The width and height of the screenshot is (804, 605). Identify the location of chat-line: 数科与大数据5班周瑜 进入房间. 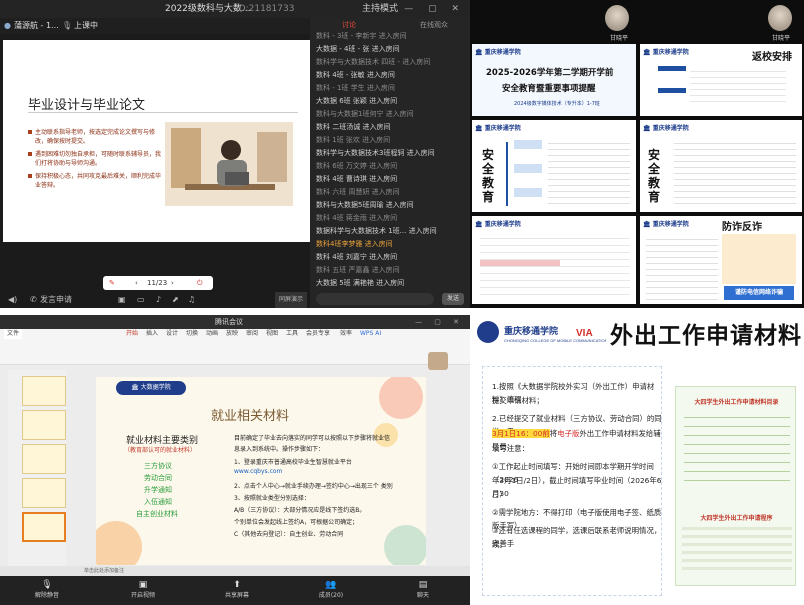
(365, 205).